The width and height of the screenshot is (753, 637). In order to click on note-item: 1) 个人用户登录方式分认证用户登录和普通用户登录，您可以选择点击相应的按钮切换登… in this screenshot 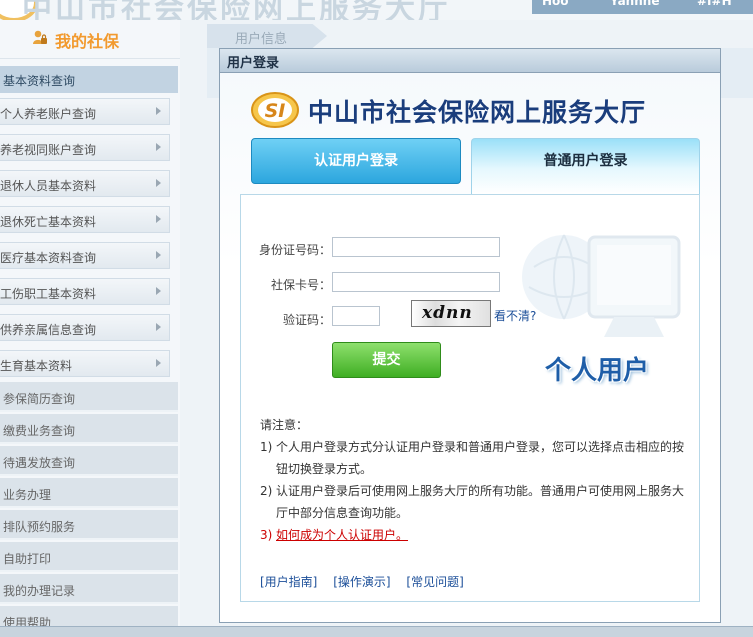, I will do `click(472, 458)`.